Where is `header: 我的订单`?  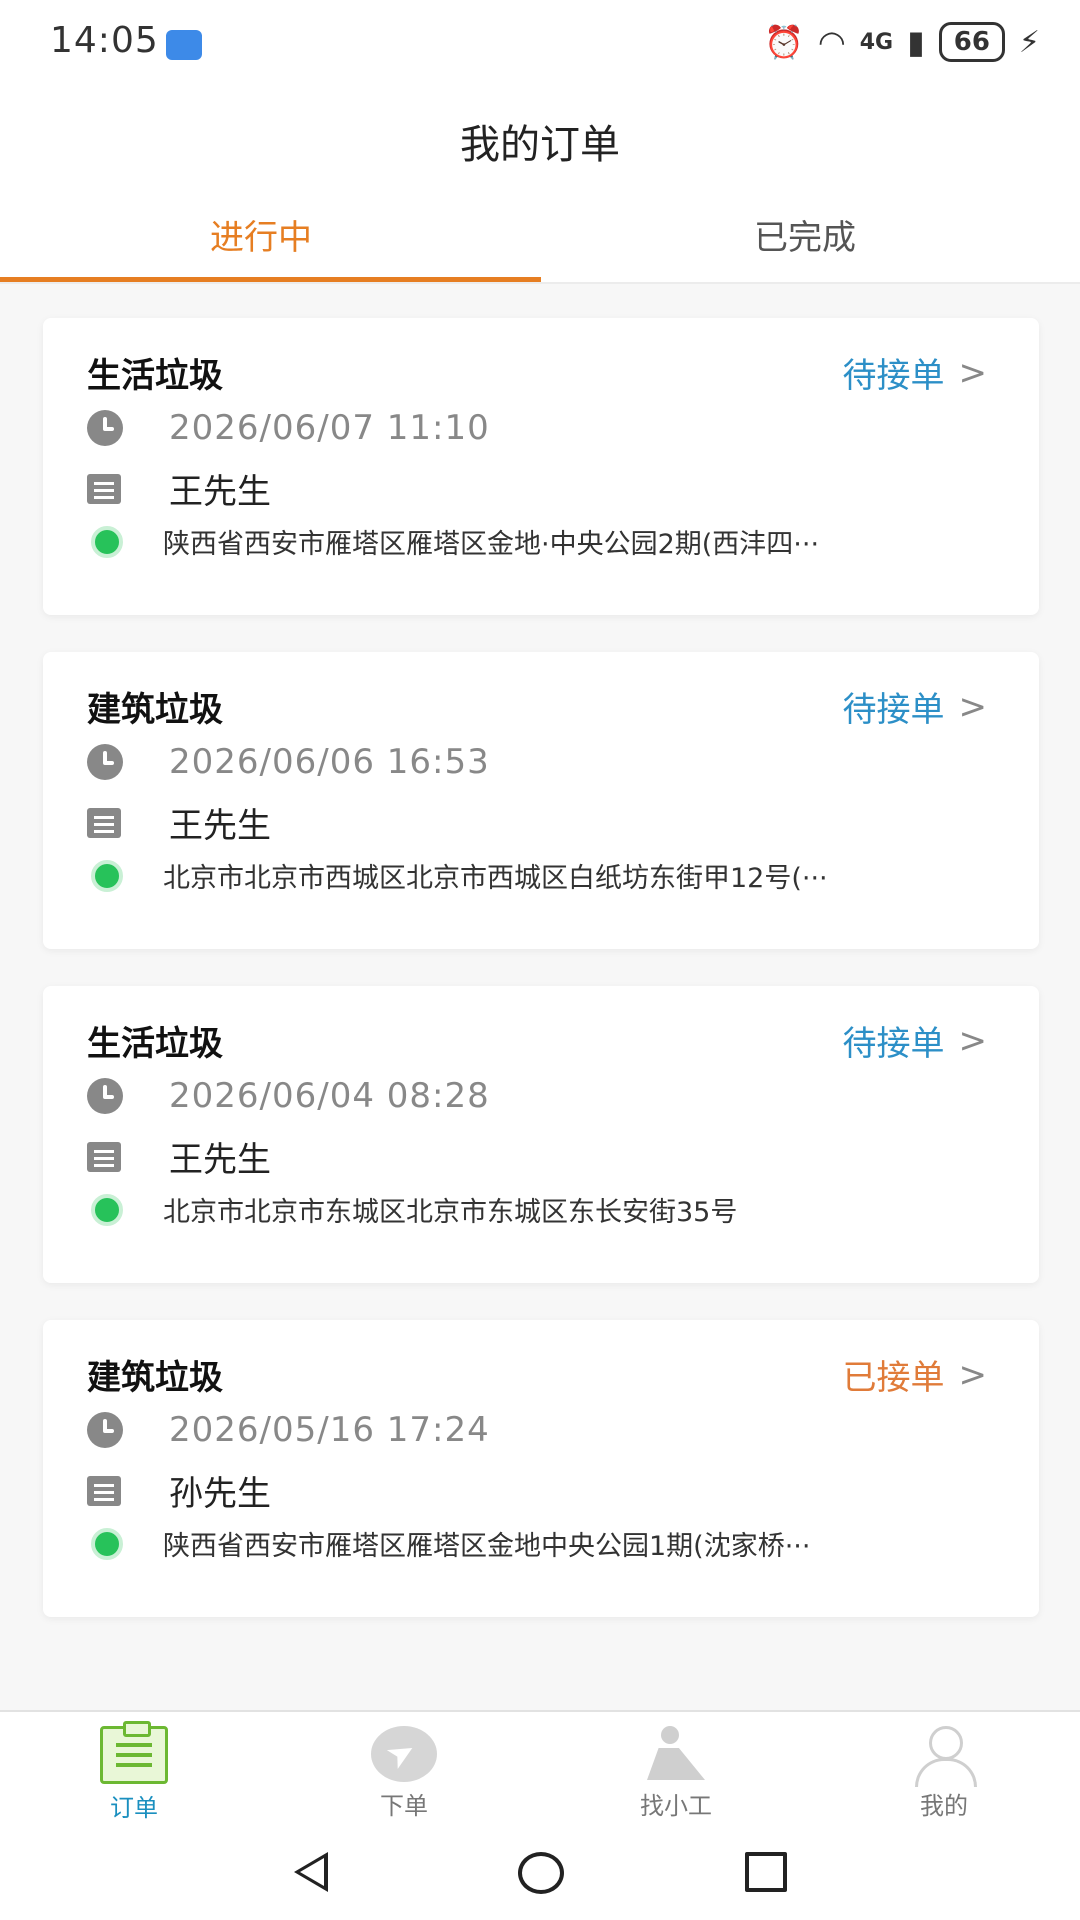
header: 我的订单 is located at coordinates (540, 142).